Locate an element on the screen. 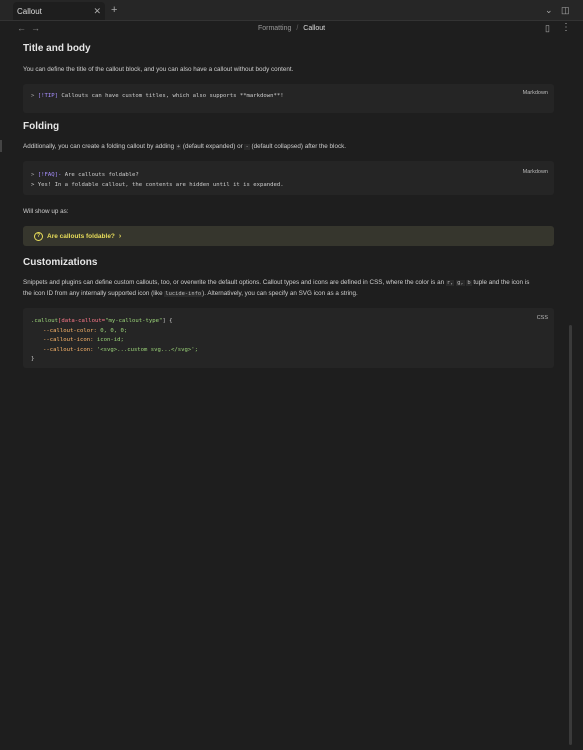 The height and width of the screenshot is (750, 583). reading-view-icon: ▯ is located at coordinates (547, 28).